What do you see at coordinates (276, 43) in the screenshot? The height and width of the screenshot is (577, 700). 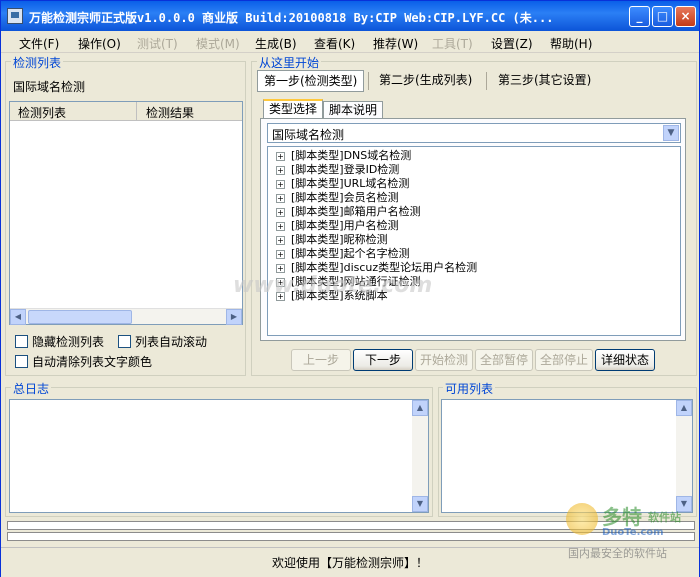 I see `menu-generate: 生成(B)` at bounding box center [276, 43].